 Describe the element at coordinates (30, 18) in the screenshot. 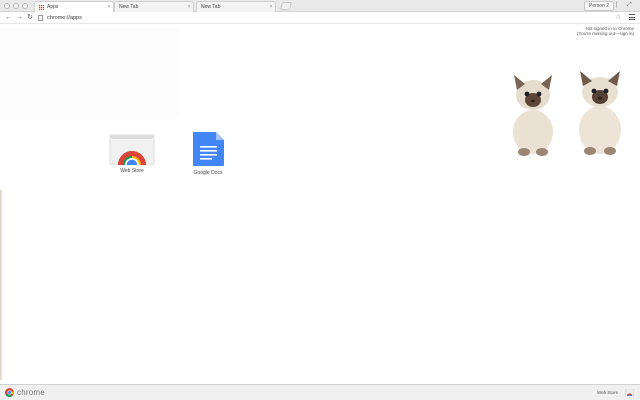

I see `reload-icon: ↻` at that location.